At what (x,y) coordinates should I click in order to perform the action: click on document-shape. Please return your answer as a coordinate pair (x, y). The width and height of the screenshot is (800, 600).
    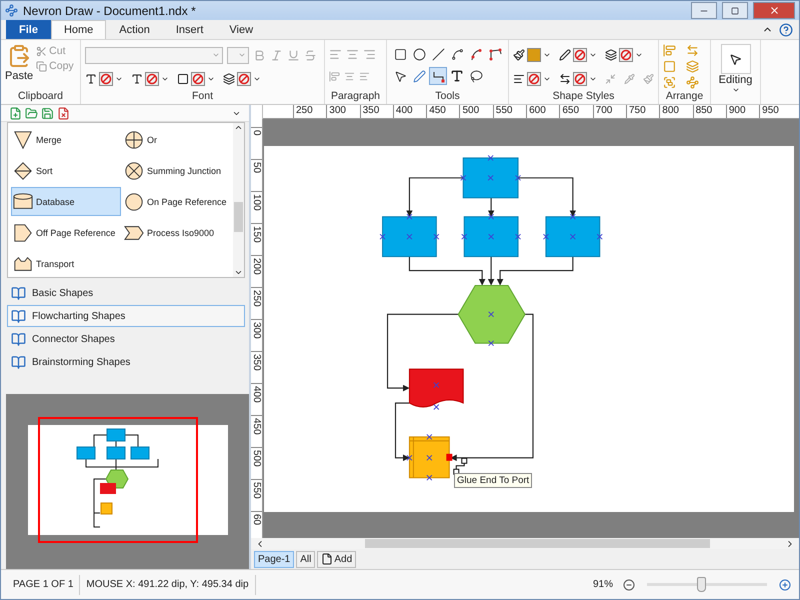
    Looking at the image, I should click on (436, 389).